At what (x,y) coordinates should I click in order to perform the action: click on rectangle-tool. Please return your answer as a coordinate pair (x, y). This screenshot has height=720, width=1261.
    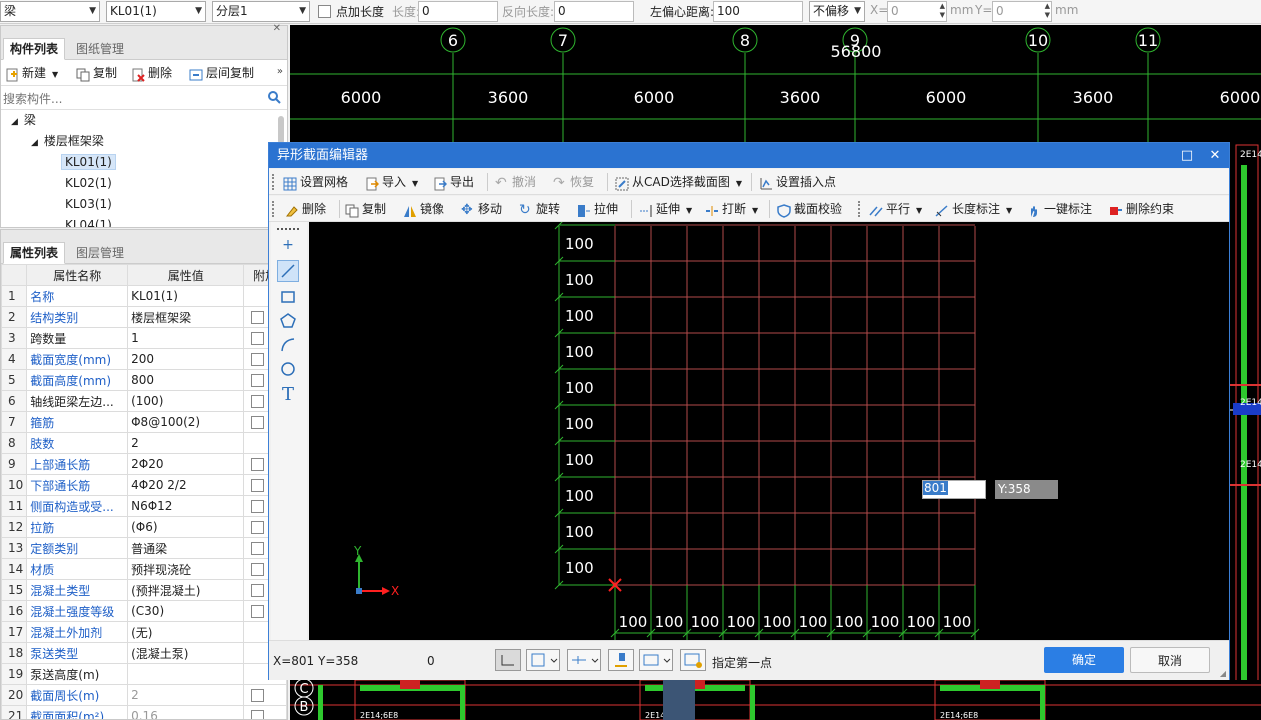
    Looking at the image, I should click on (288, 297).